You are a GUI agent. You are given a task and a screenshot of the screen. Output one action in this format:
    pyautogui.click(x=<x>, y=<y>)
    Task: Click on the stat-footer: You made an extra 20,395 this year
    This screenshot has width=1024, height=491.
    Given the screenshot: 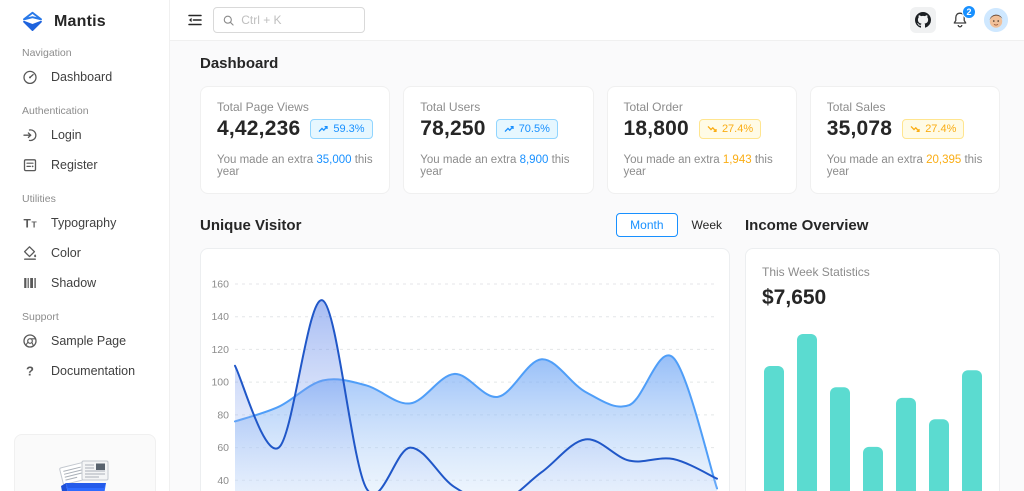 What is the action you would take?
    pyautogui.click(x=904, y=166)
    